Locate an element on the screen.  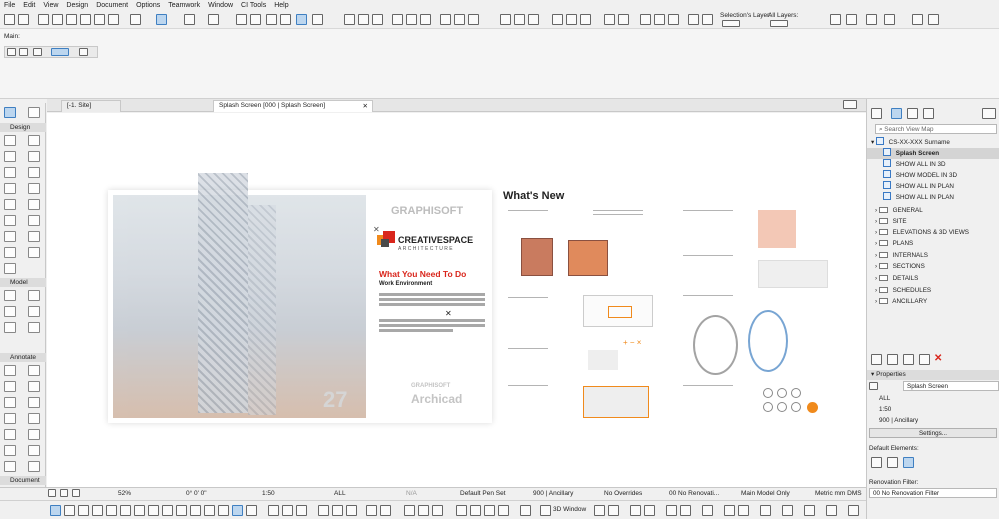
mesh-tool-icon is located at coordinates (10, 268).